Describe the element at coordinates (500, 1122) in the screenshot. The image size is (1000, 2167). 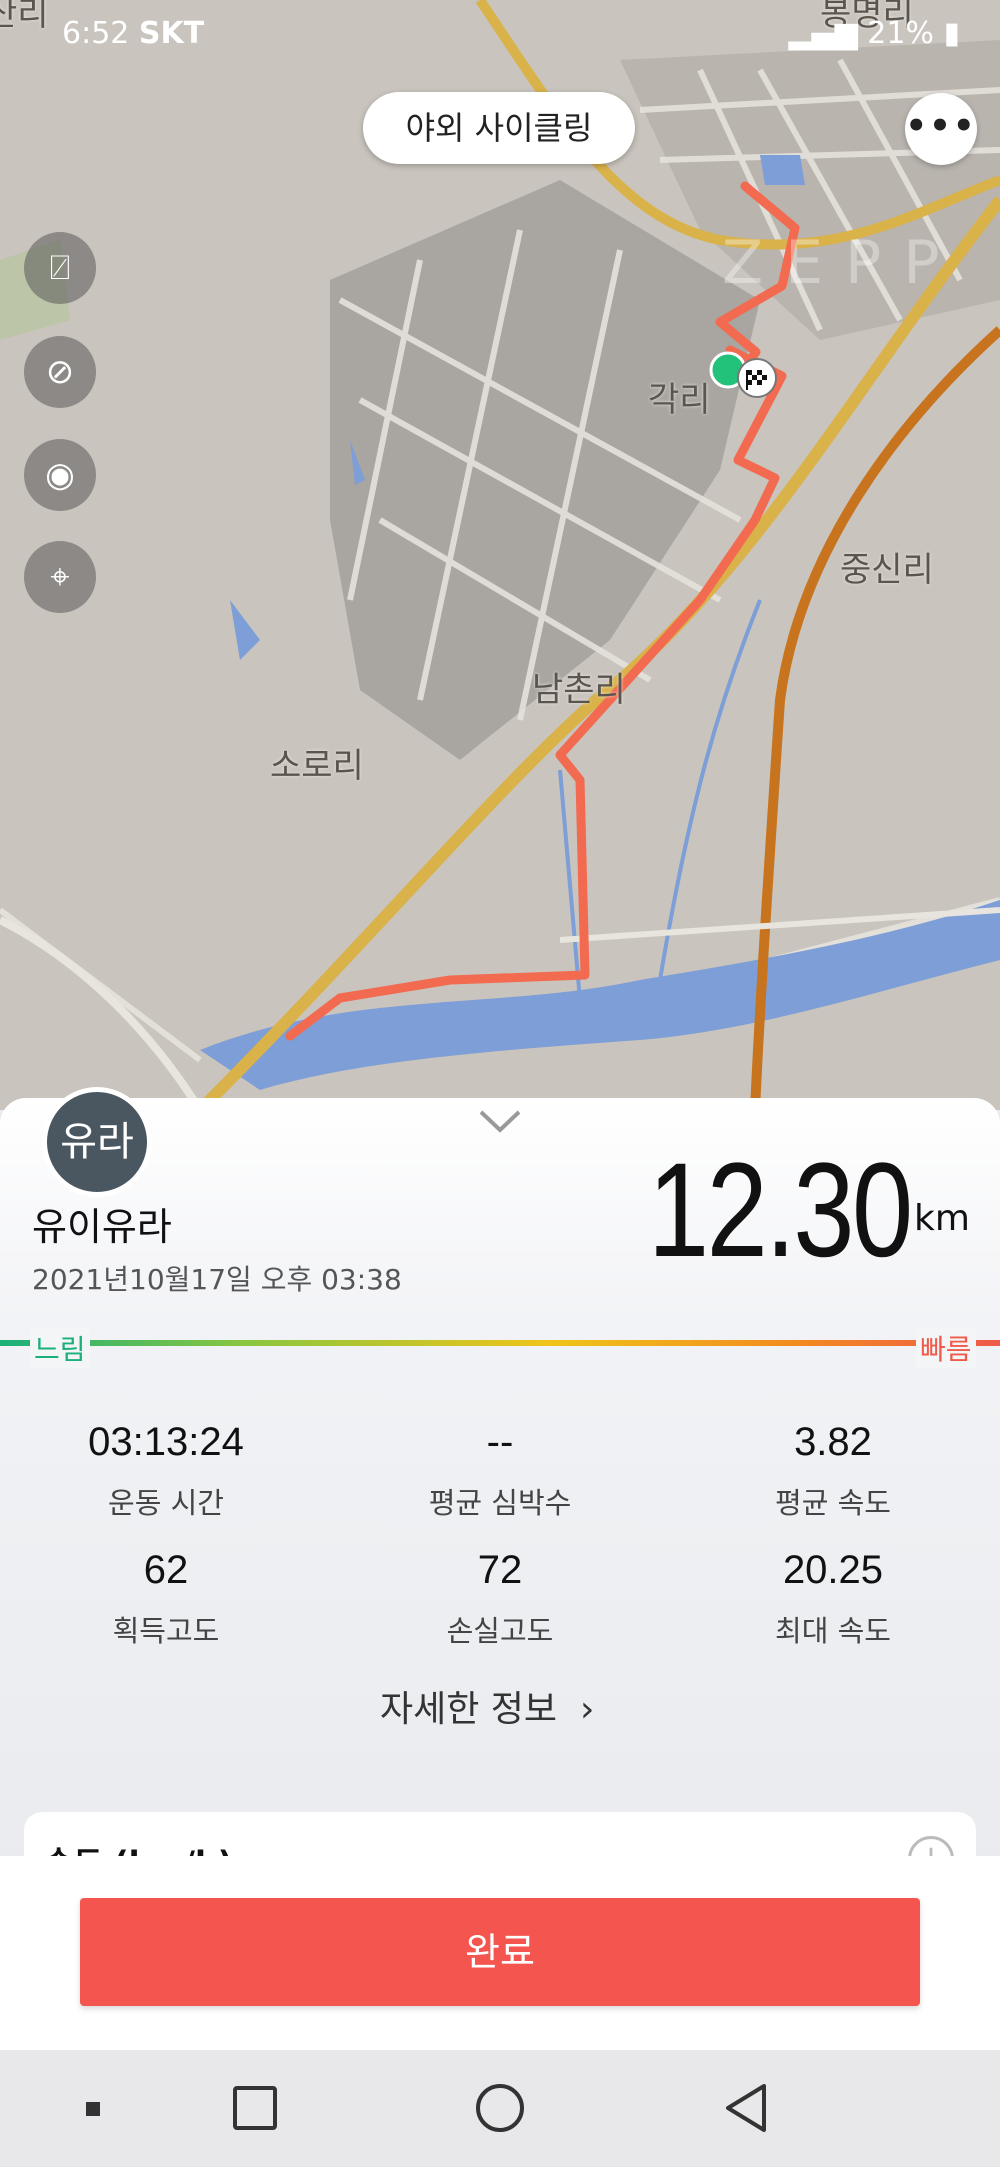
I see `chevron-down-icon` at that location.